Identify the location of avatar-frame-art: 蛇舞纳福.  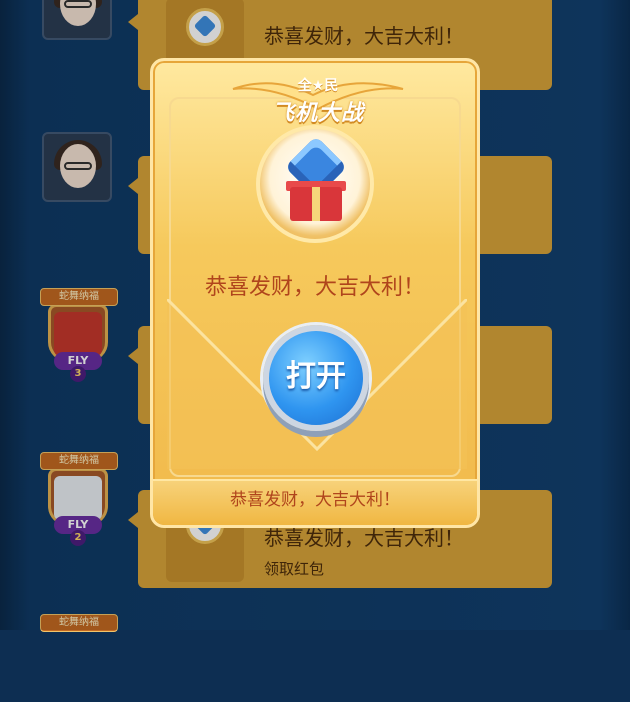
(79, 658).